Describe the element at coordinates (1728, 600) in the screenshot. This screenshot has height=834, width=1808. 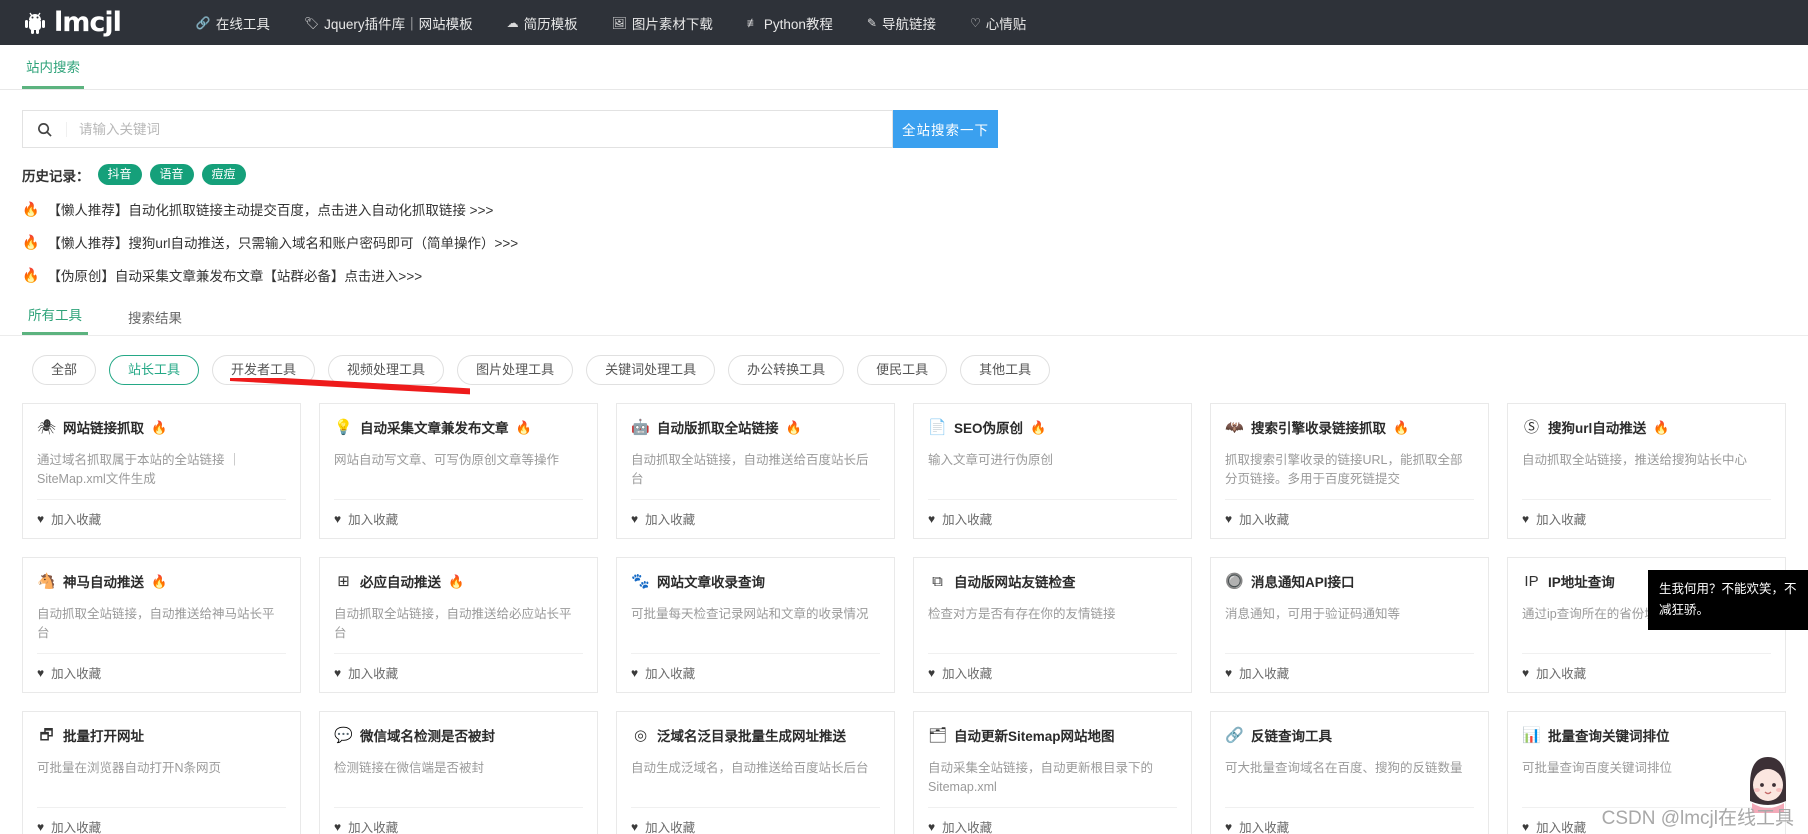
I see `chat-tooltip-bubble: 生我何用？不能欢笑，不减狂骄。` at that location.